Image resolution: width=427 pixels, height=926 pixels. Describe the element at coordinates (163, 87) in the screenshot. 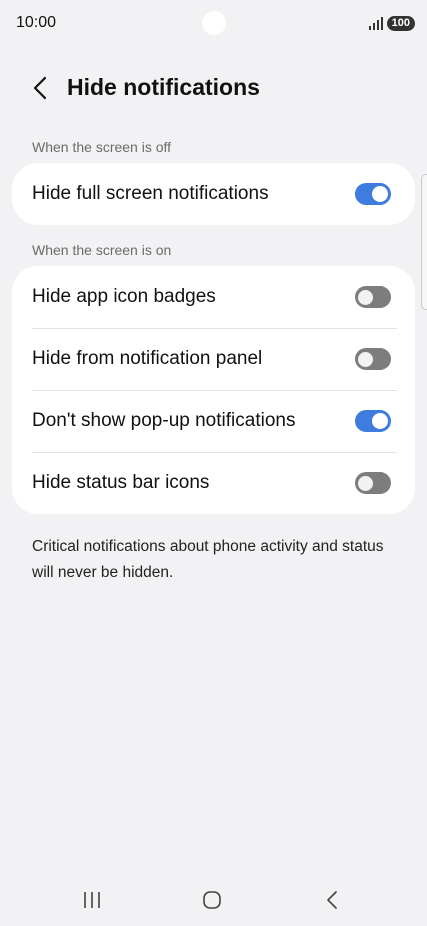

I see `page-title: Hide notifications` at that location.